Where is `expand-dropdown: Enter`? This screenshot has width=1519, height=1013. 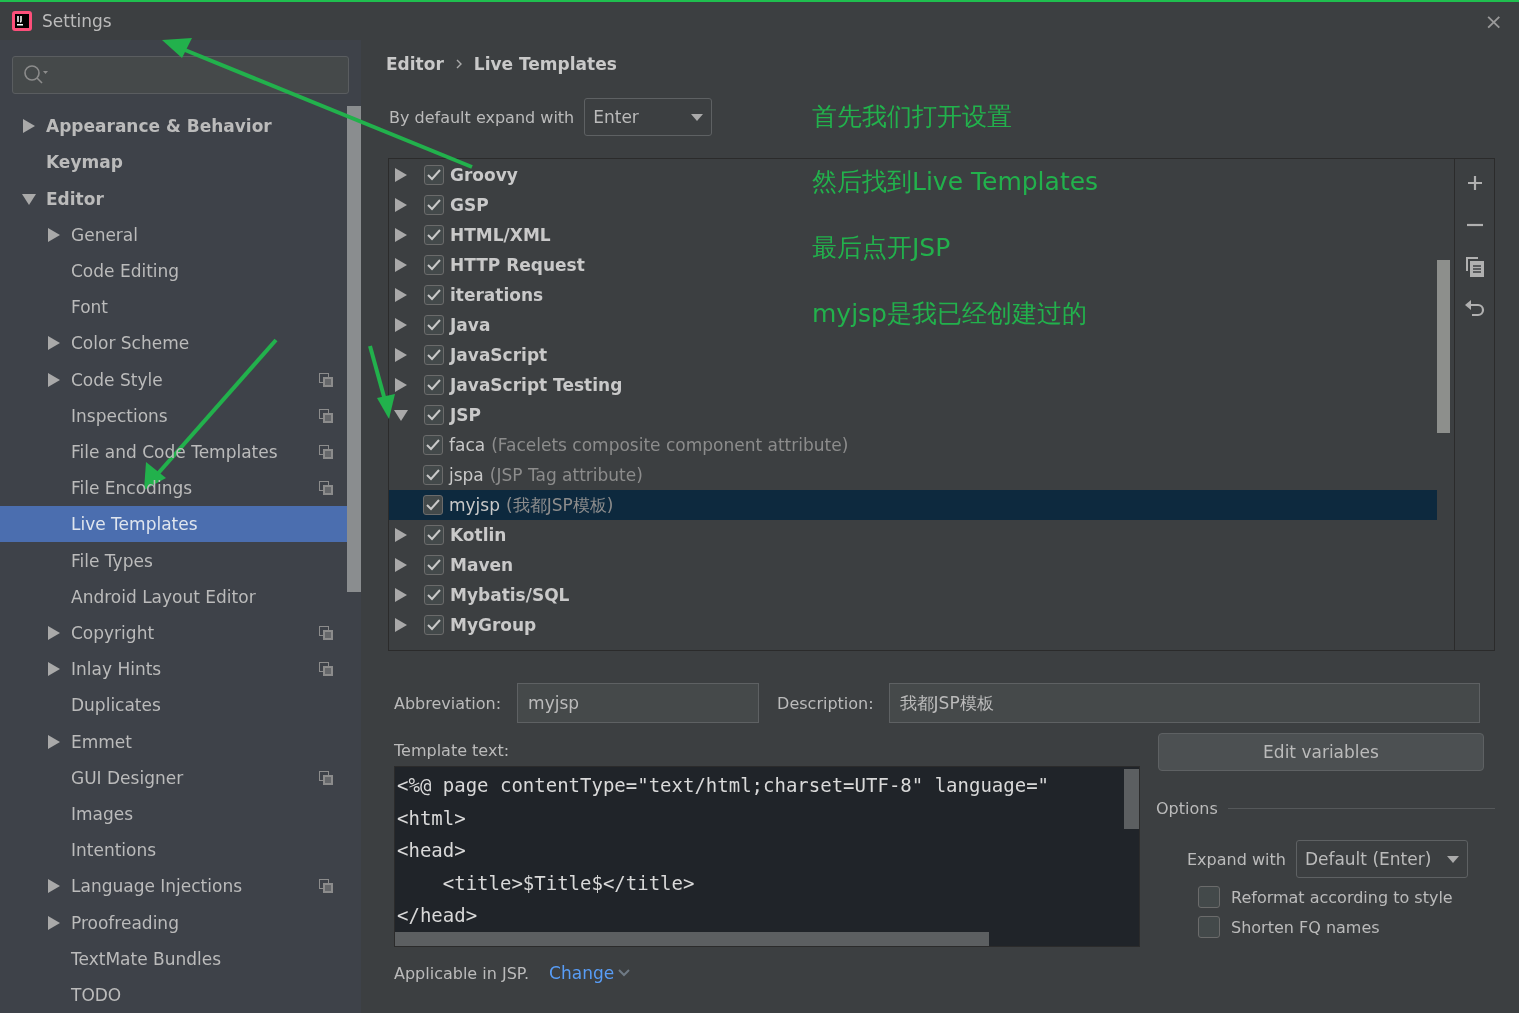
expand-dropdown: Enter is located at coordinates (648, 117).